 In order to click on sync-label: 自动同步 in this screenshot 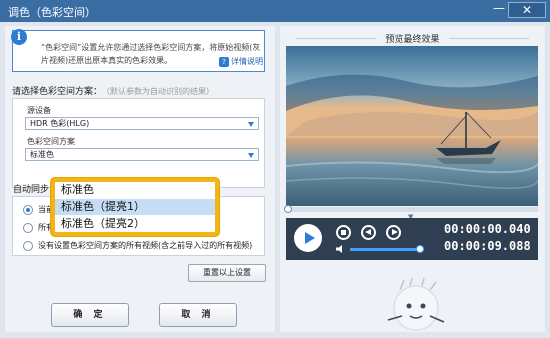, I will do `click(31, 190)`.